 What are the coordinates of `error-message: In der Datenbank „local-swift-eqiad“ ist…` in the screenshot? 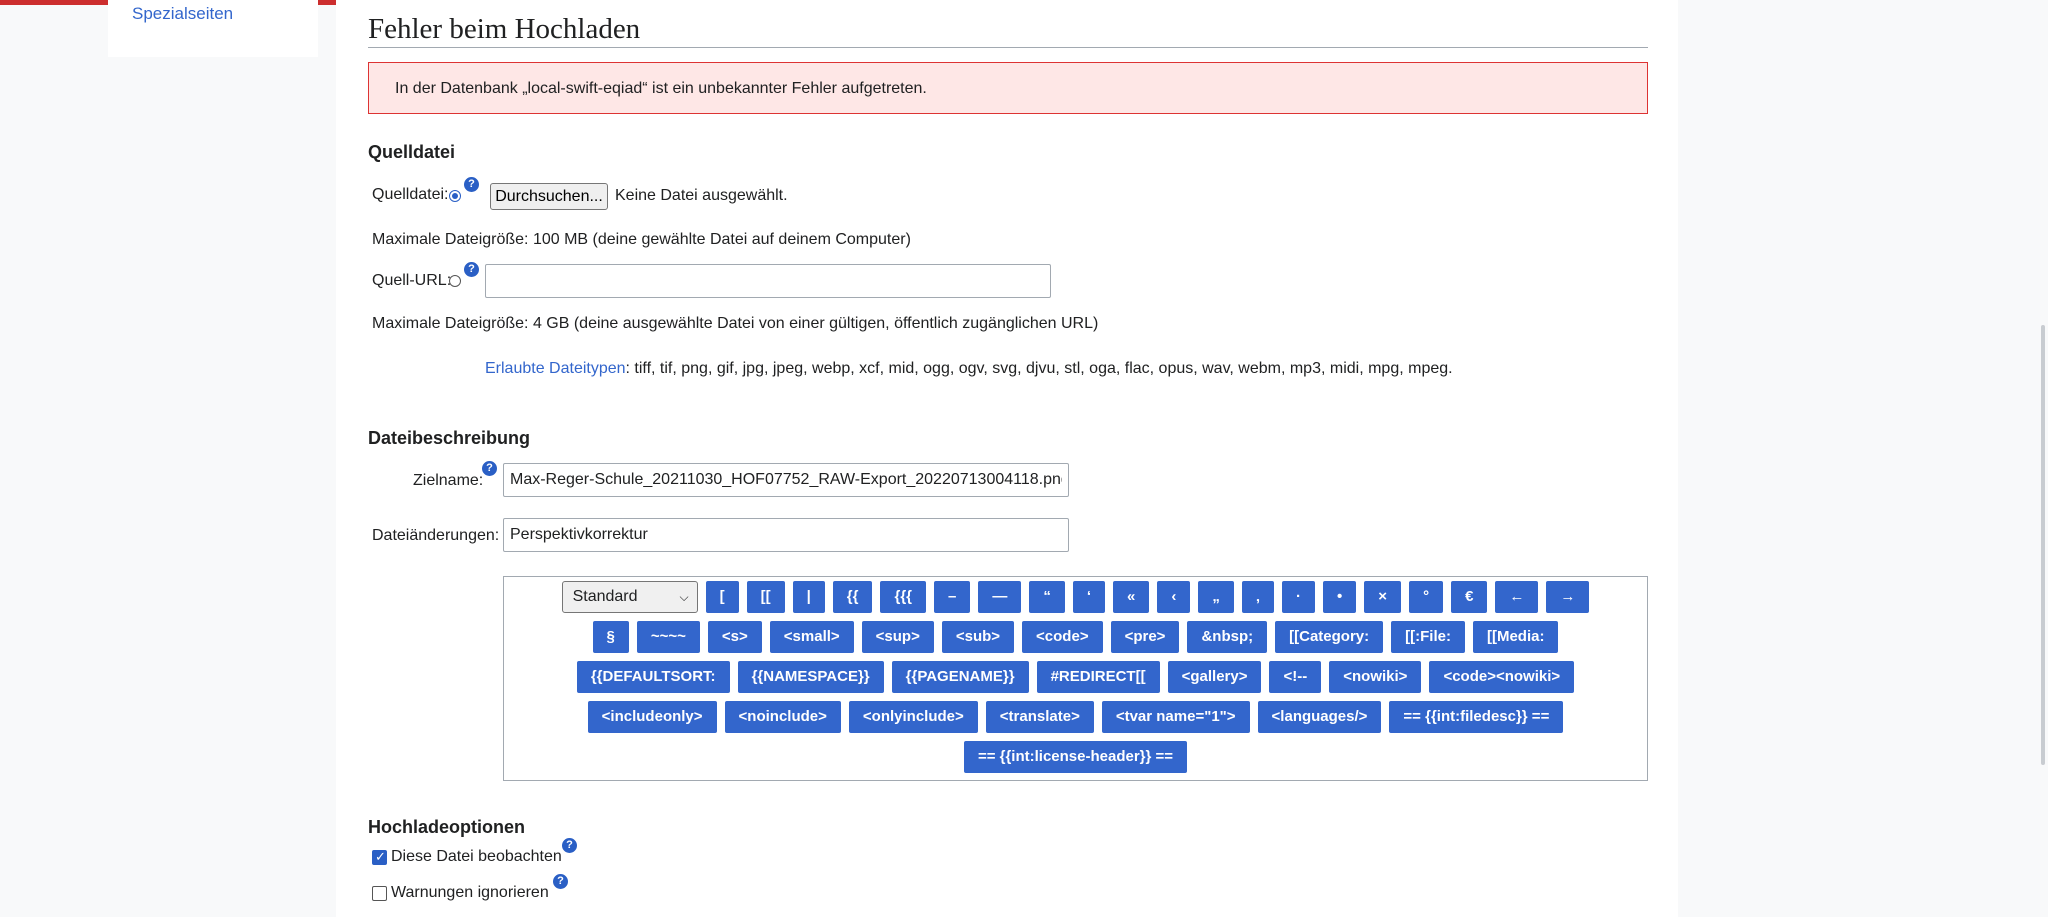 It's located at (1008, 88).